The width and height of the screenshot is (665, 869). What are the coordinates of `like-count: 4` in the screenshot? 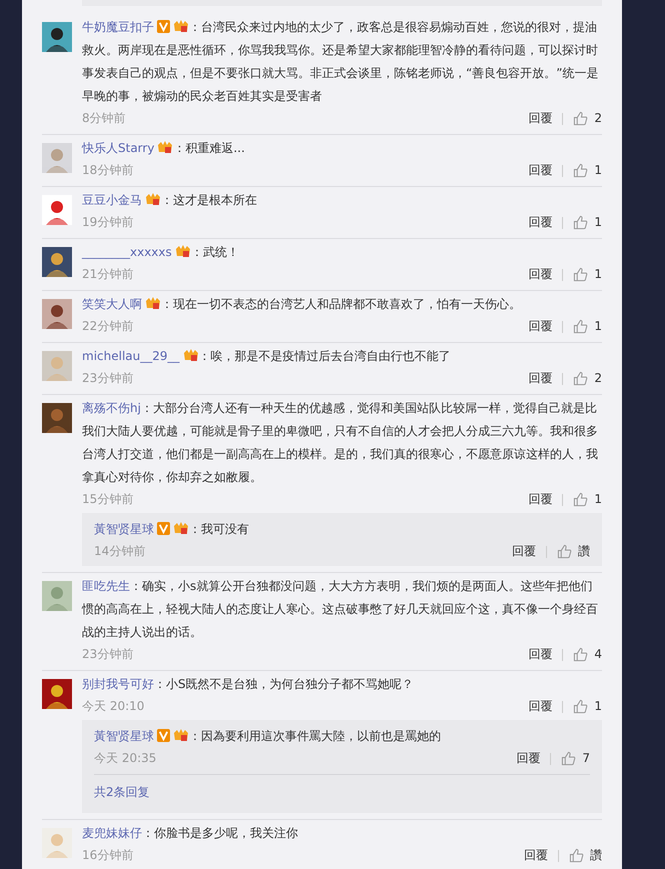 It's located at (598, 654).